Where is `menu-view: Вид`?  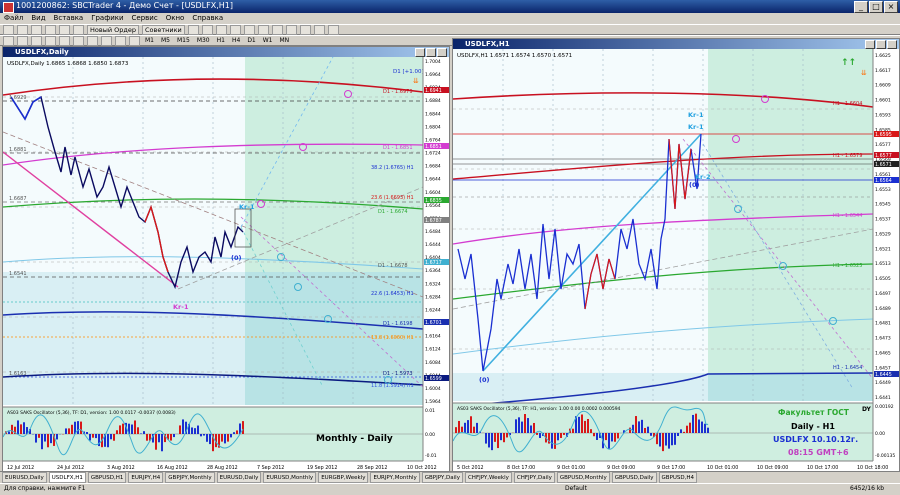
menu-view: Вид is located at coordinates (38, 18).